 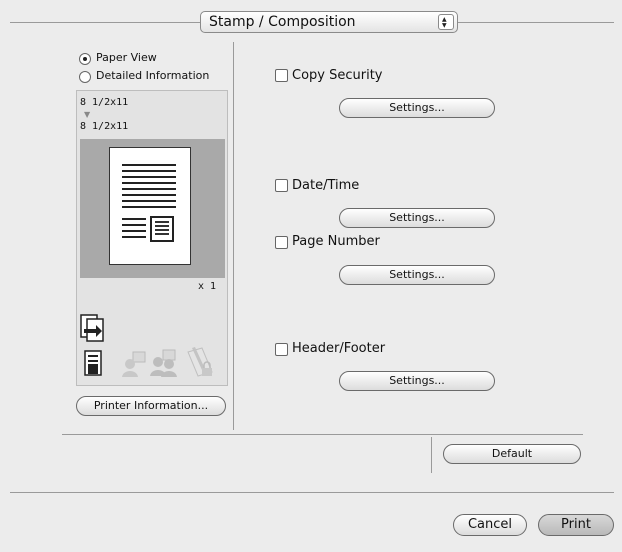 I want to click on copies-label: x 1, so click(x=207, y=286).